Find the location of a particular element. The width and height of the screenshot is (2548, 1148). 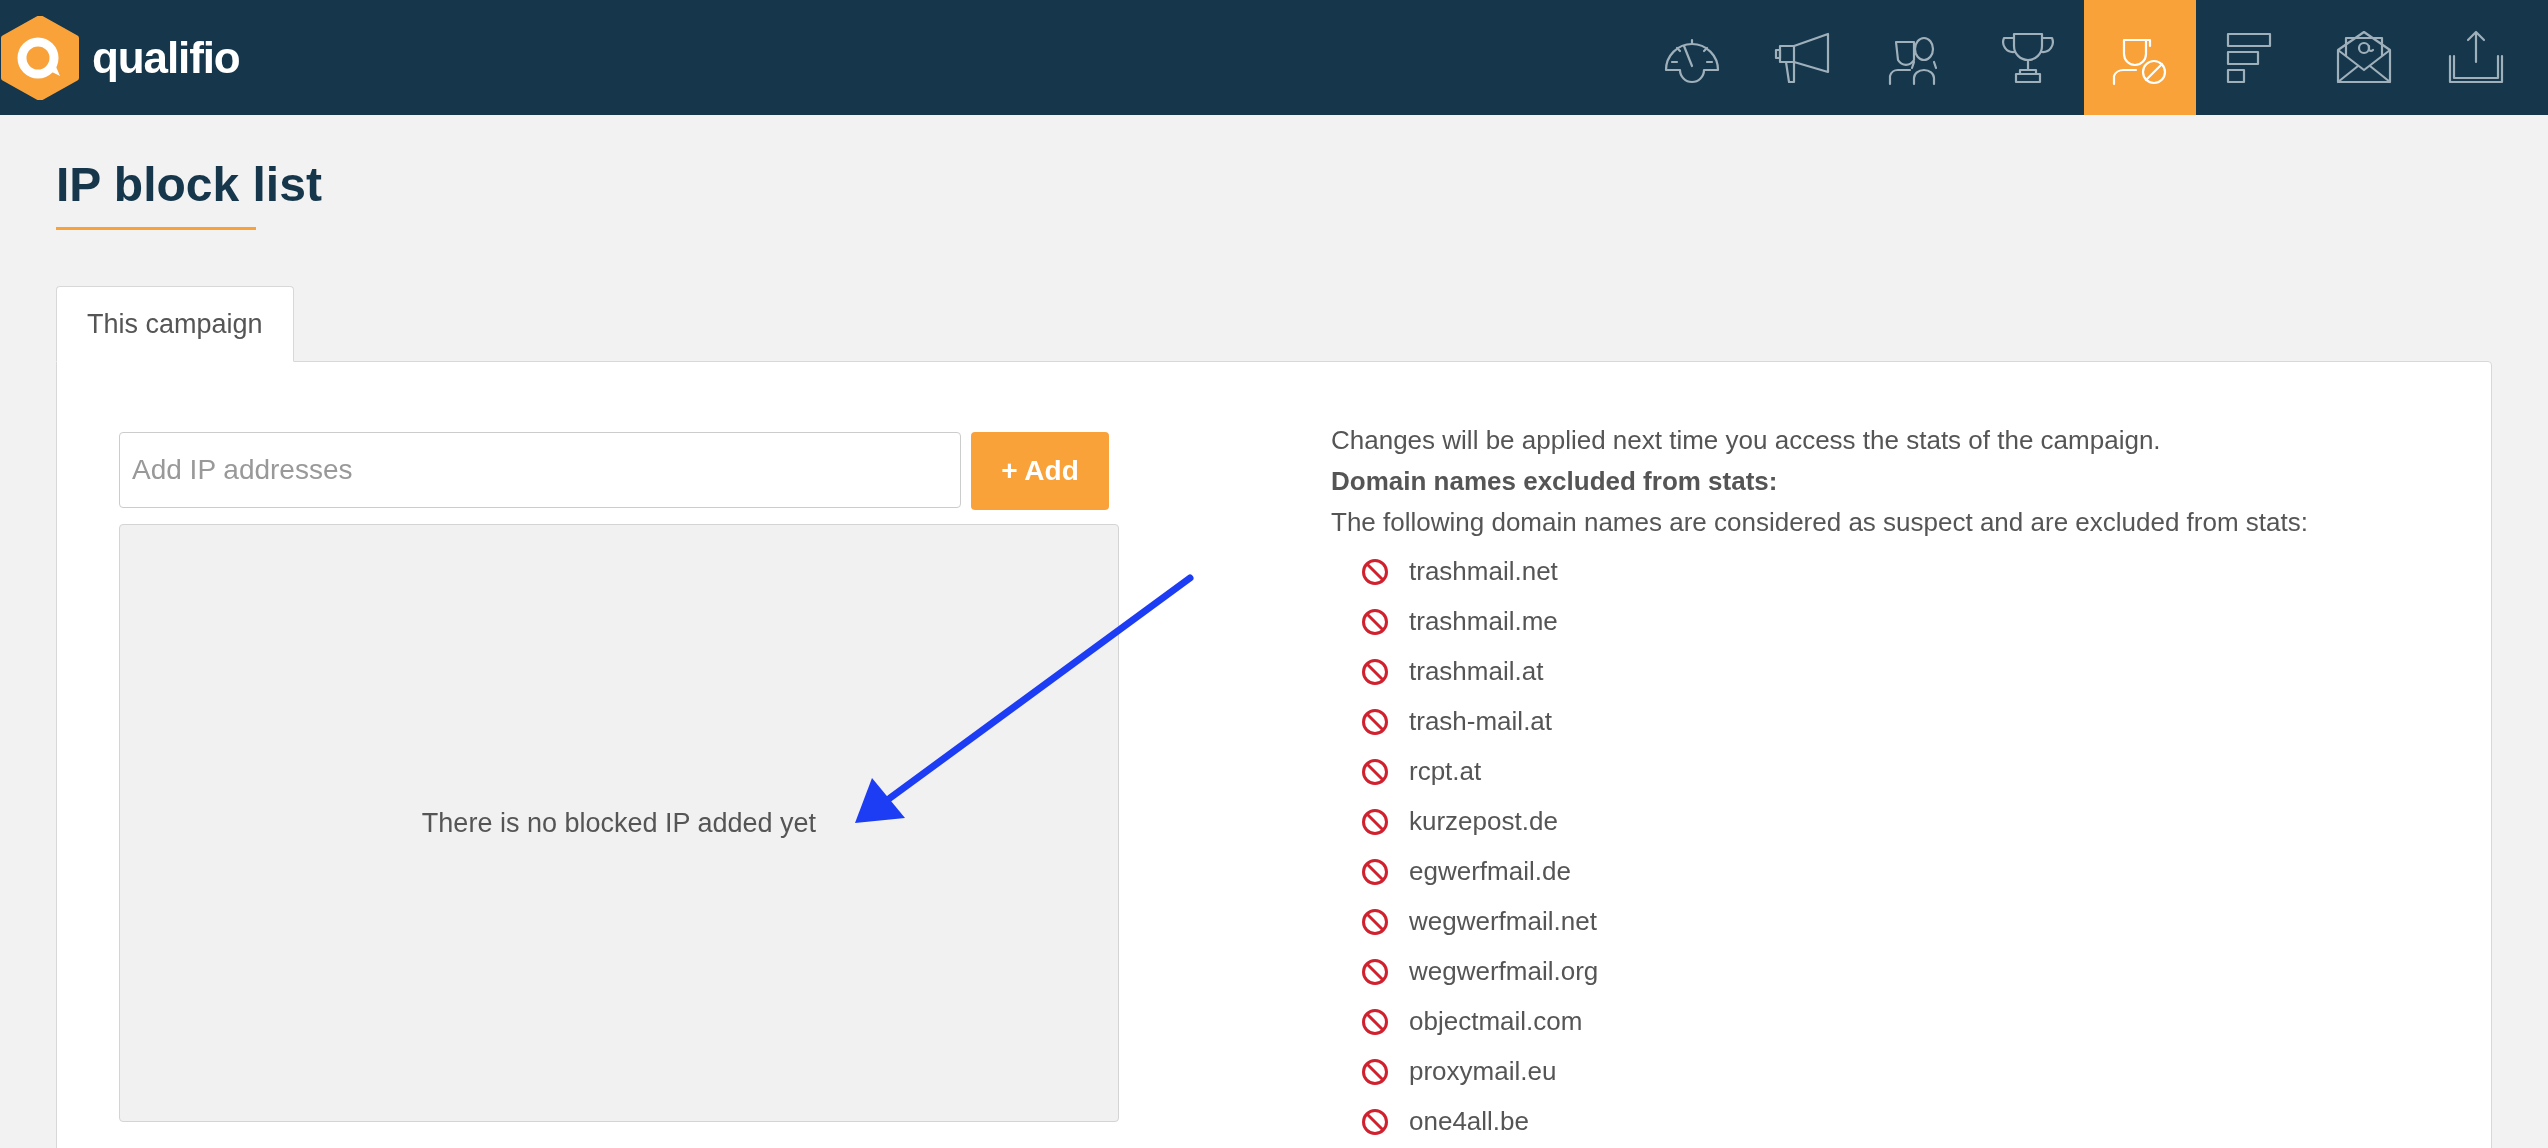

domain-name: proxymail.eu is located at coordinates (1483, 1071).